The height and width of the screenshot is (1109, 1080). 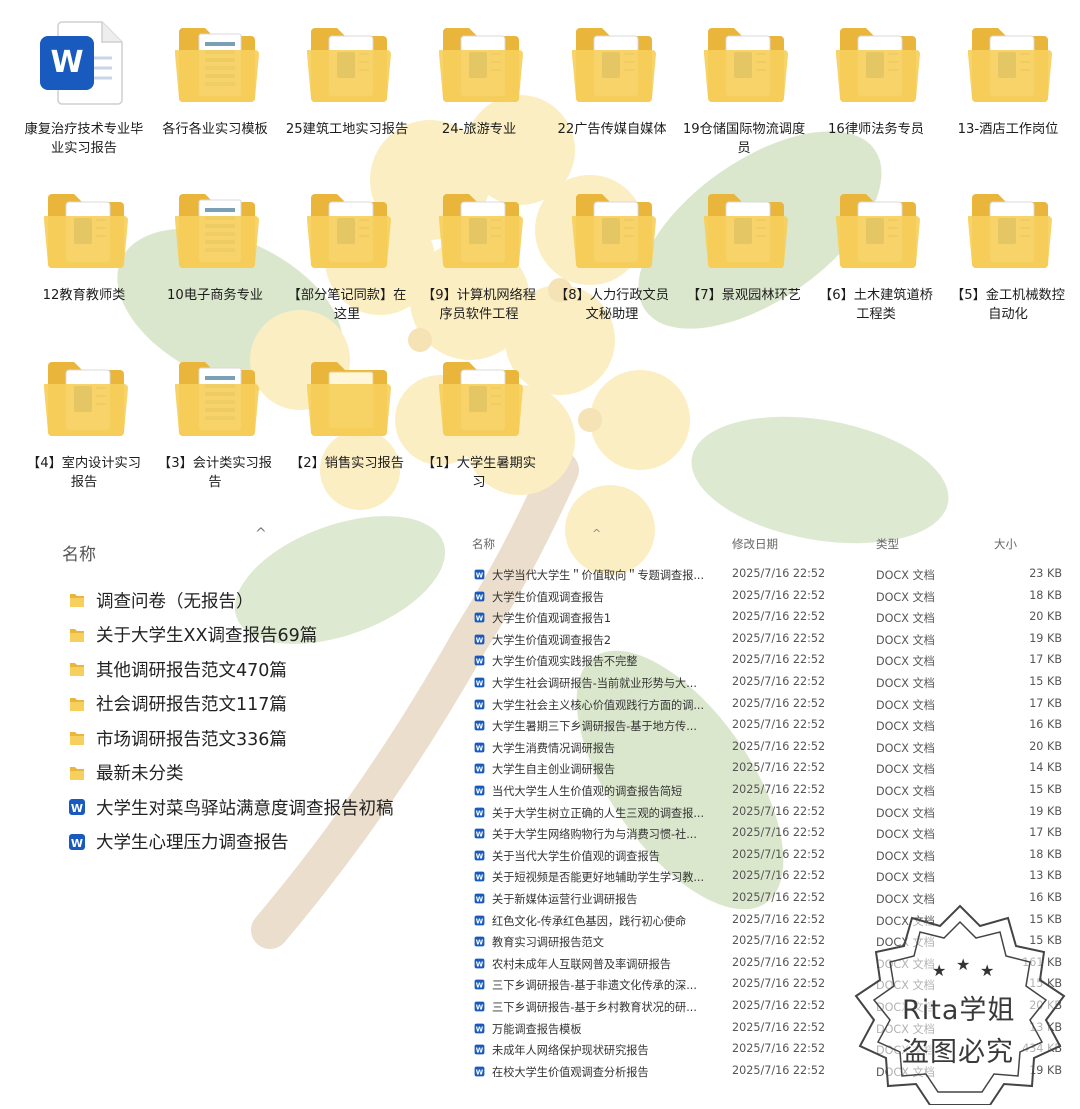 I want to click on folder-icon-tile: 【7】景观园林环艺, so click(x=744, y=242).